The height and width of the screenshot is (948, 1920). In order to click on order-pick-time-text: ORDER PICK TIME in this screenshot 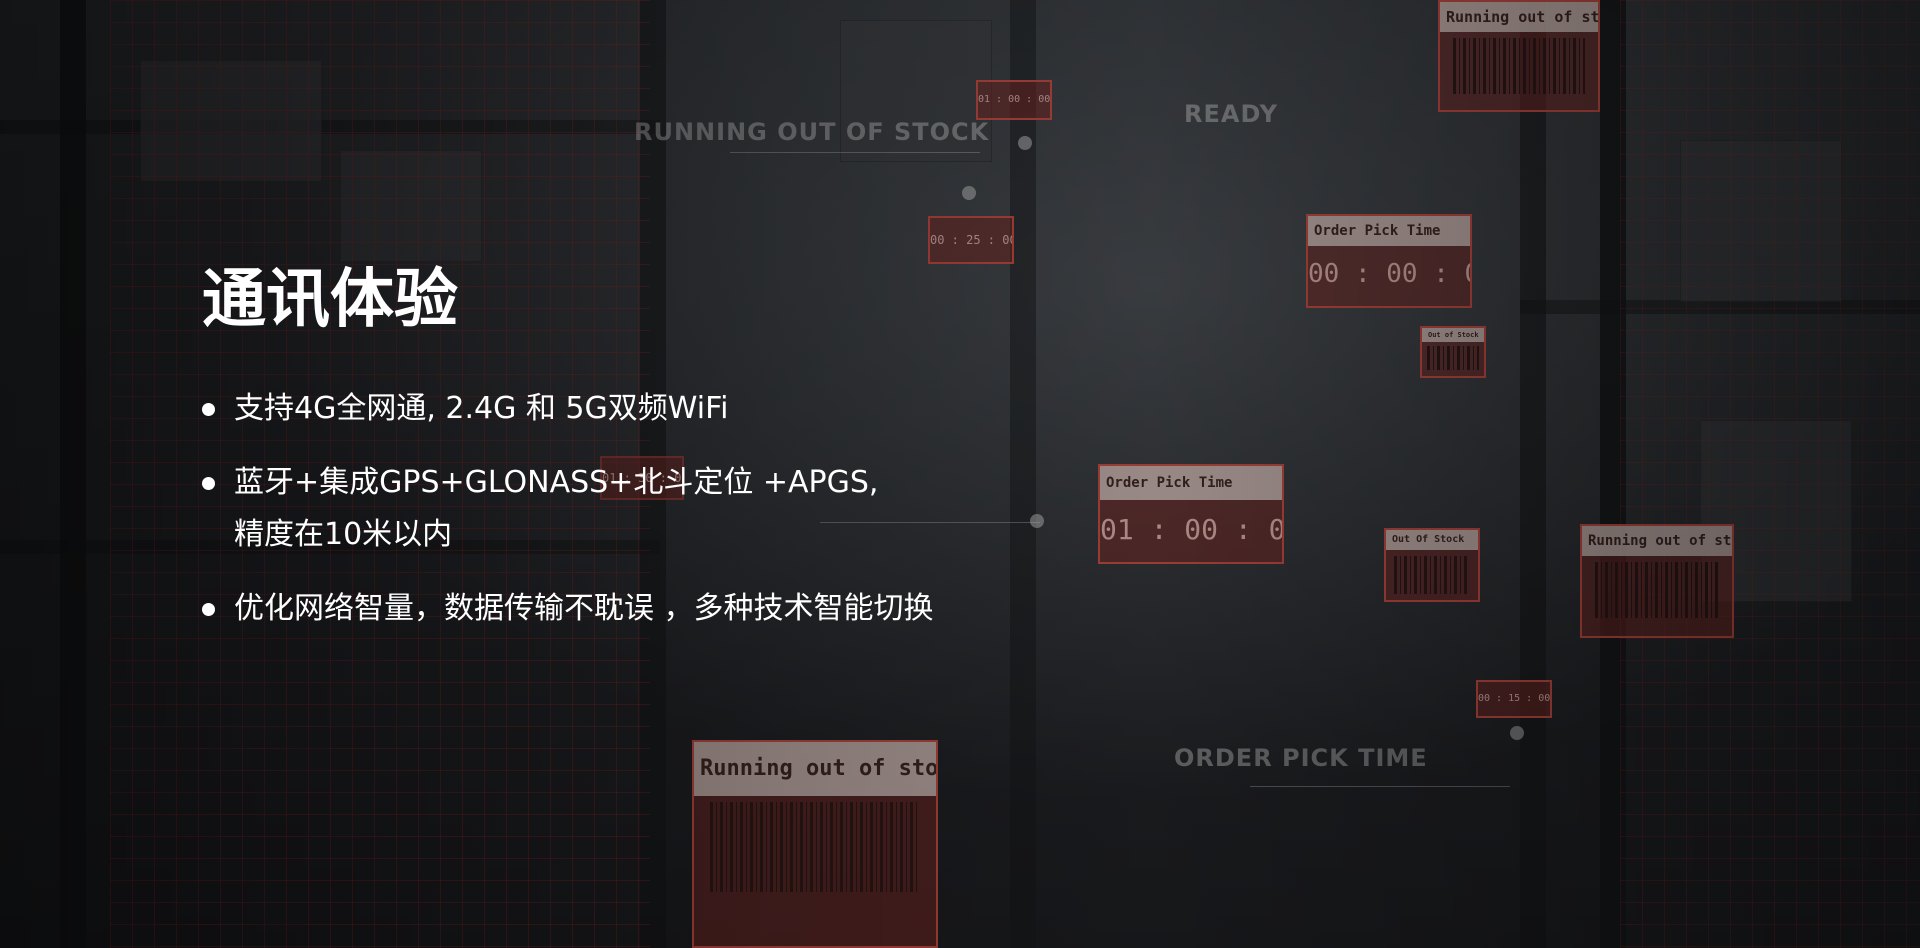, I will do `click(1301, 758)`.